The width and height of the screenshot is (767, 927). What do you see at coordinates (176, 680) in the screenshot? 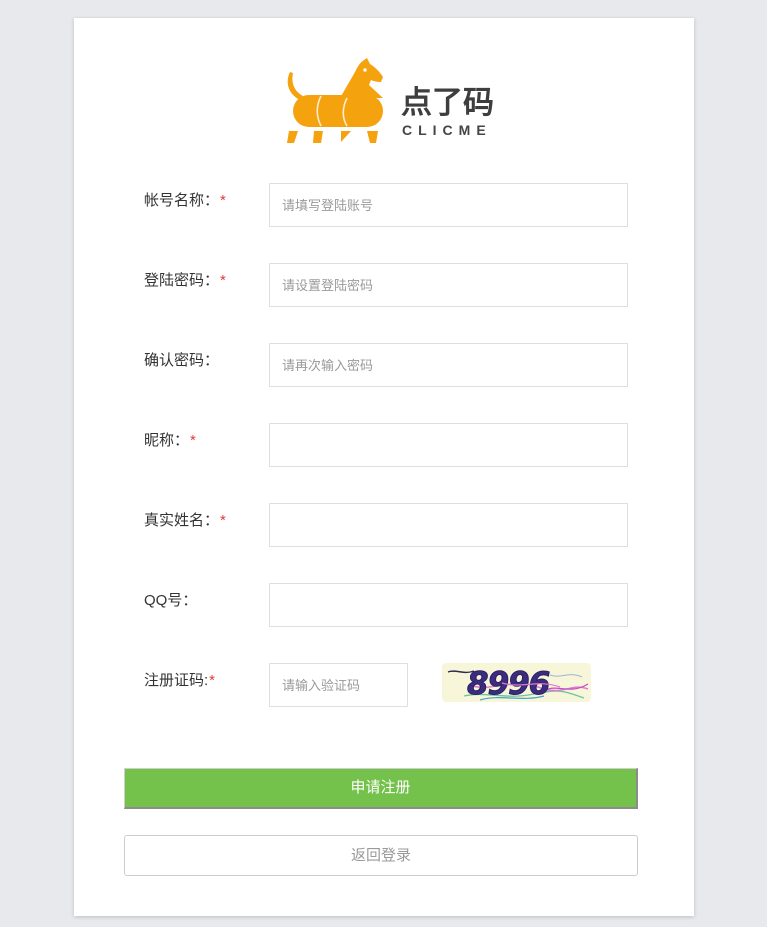
I see `field-label-text: 注册证码:` at bounding box center [176, 680].